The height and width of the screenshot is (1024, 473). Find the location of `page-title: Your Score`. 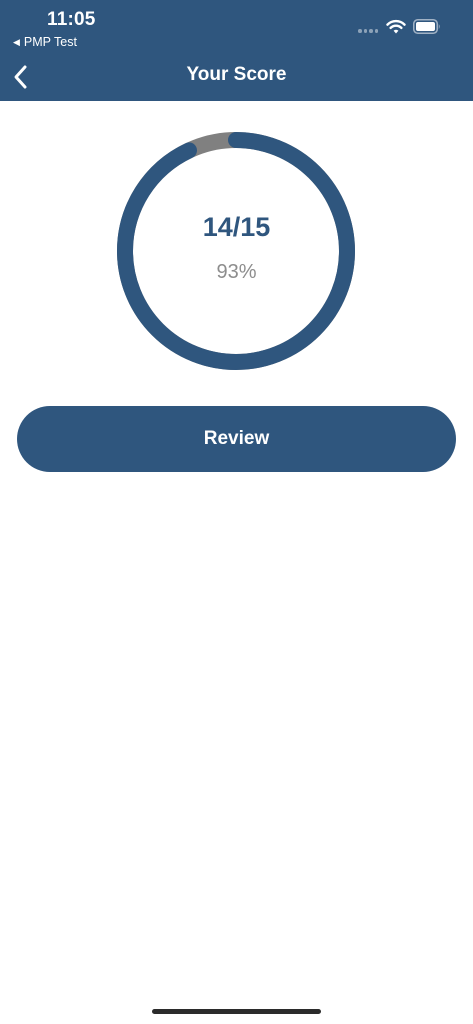

page-title: Your Score is located at coordinates (236, 74).